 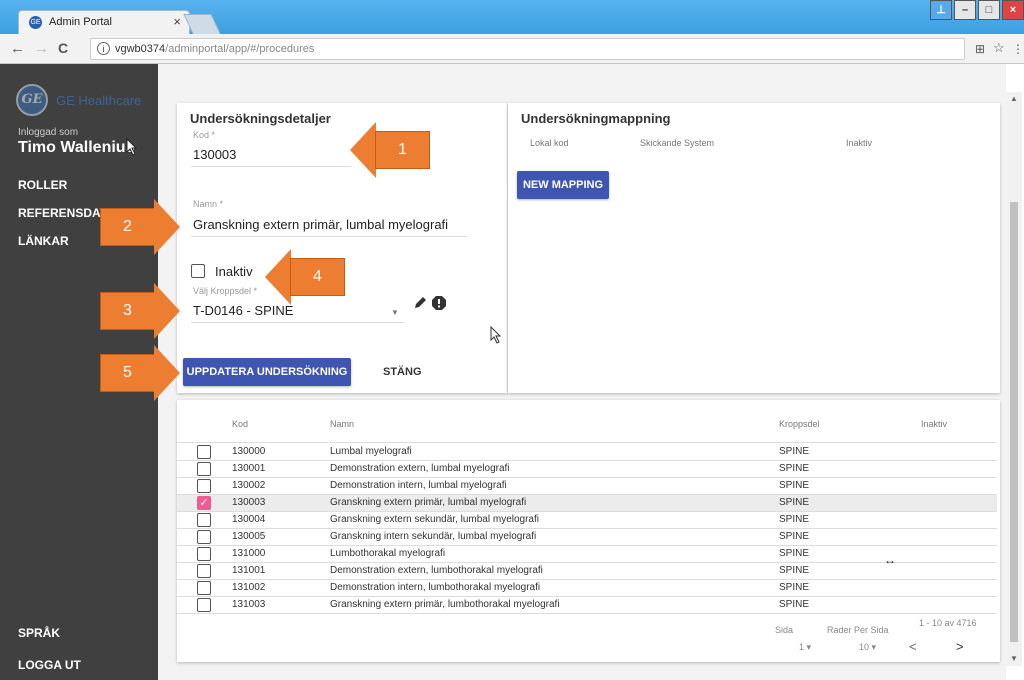 I want to click on page-select: 1 ▾, so click(x=805, y=647).